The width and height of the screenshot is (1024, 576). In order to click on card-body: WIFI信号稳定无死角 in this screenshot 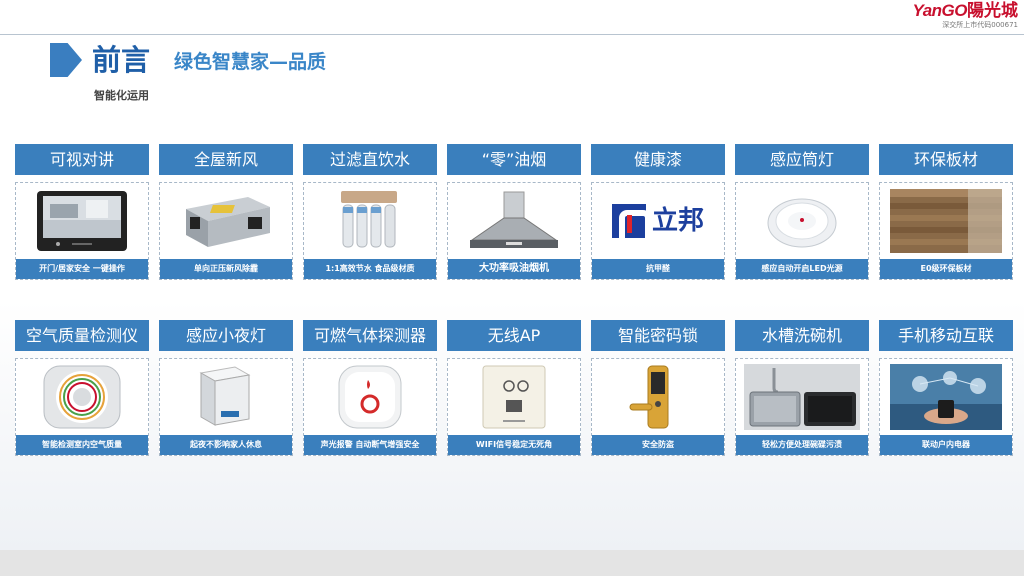, I will do `click(514, 407)`.